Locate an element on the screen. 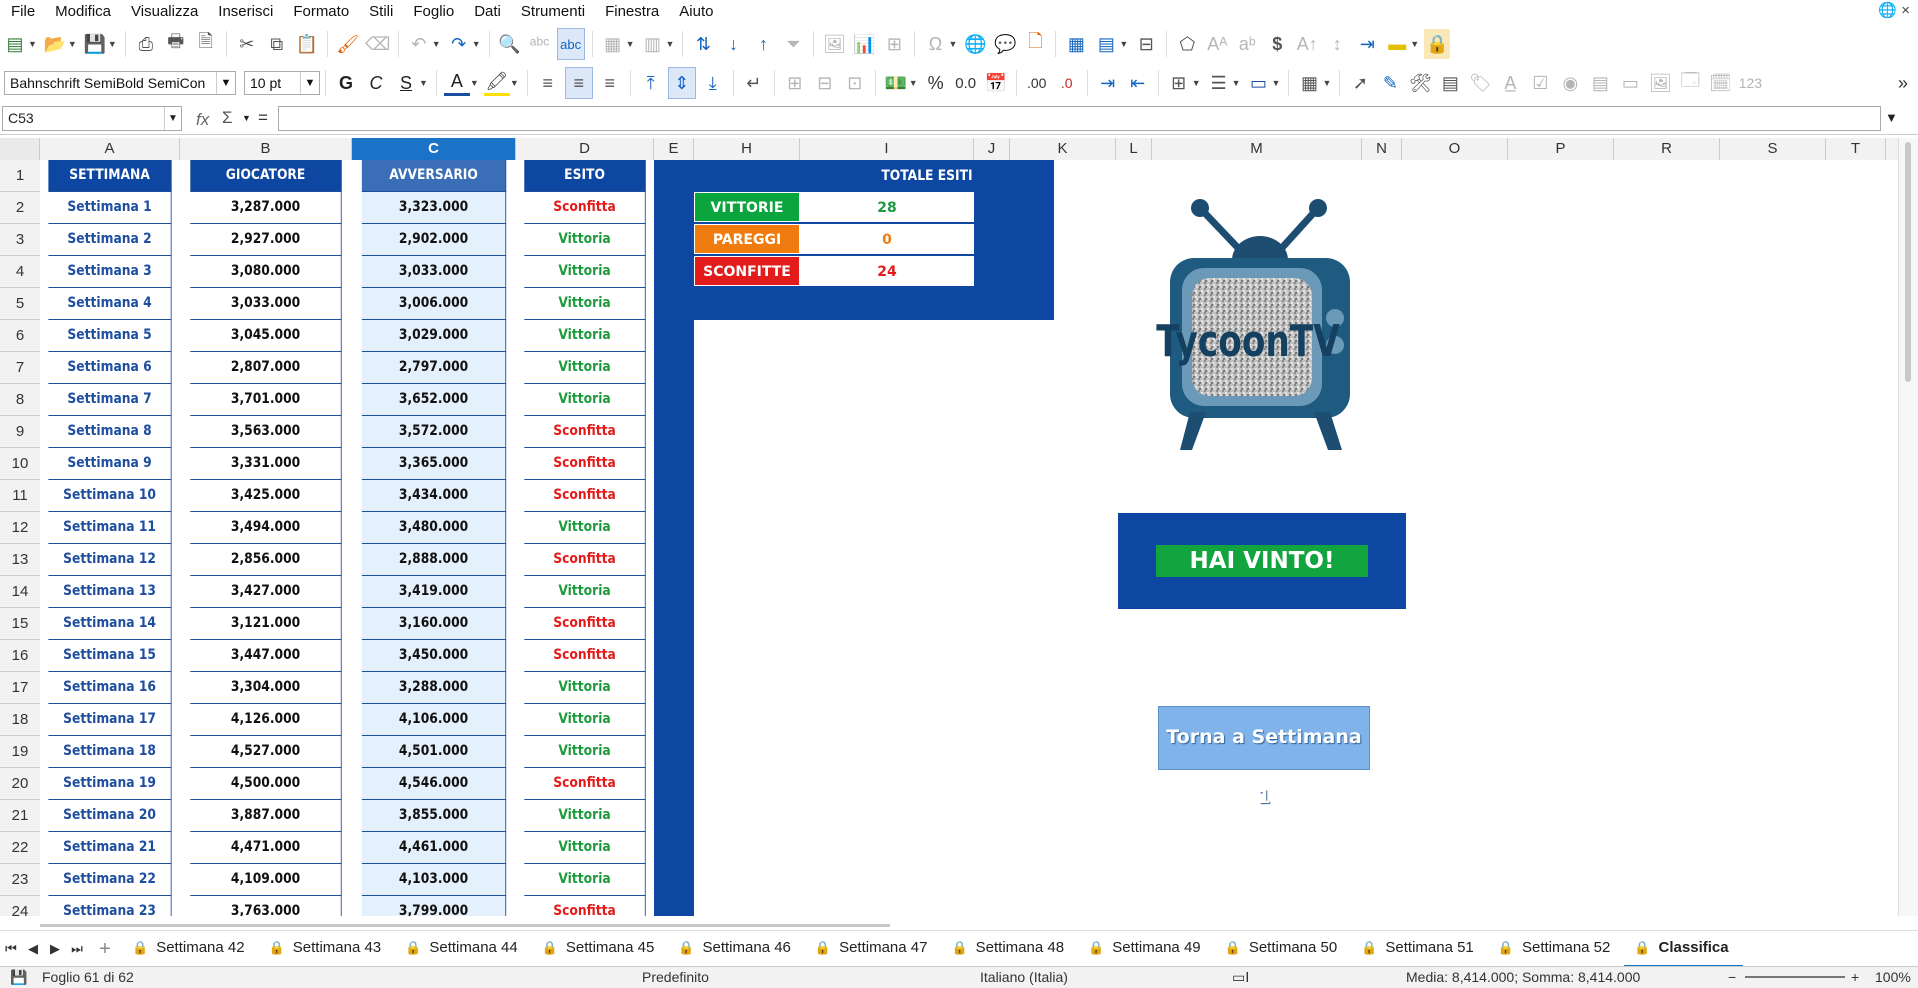 The width and height of the screenshot is (1918, 988). week-cell: Settimana 4 is located at coordinates (110, 304).